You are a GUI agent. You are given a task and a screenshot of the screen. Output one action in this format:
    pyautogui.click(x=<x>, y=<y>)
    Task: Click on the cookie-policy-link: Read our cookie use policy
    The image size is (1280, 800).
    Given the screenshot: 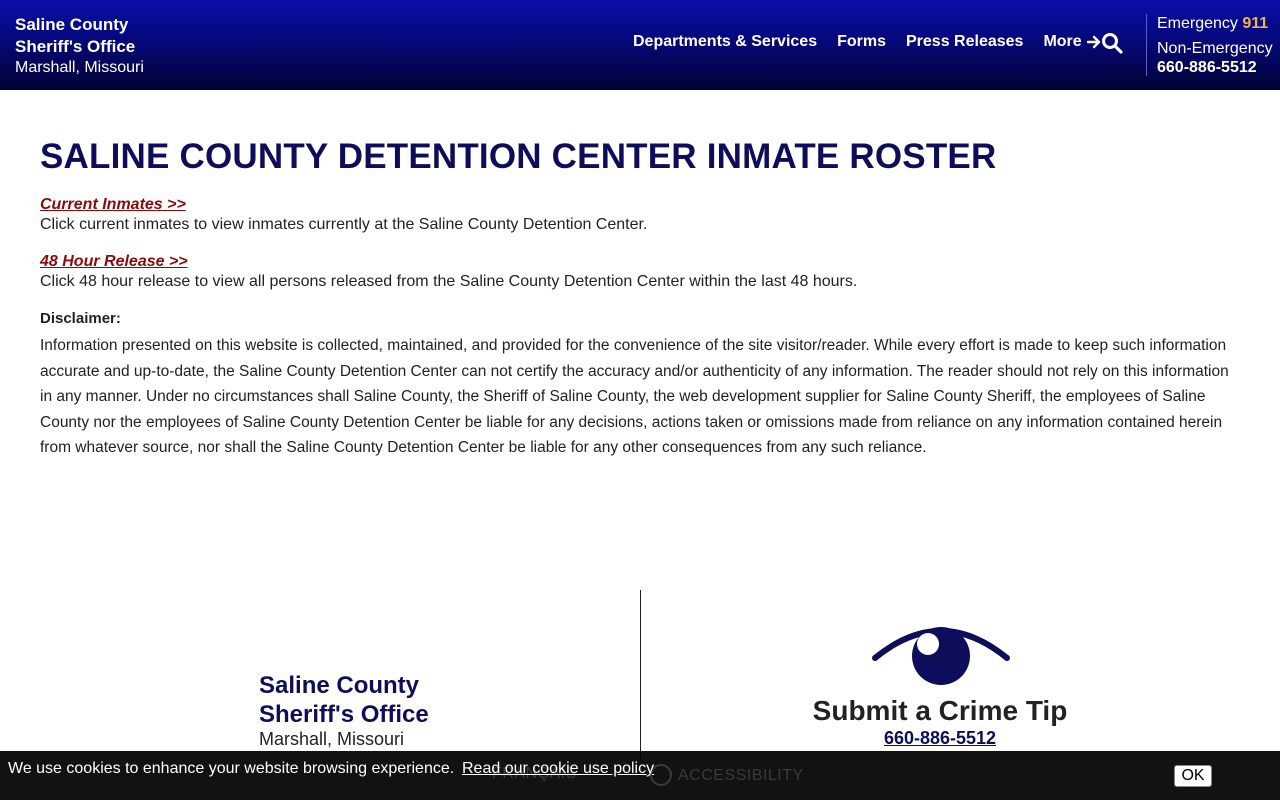 What is the action you would take?
    pyautogui.click(x=558, y=769)
    